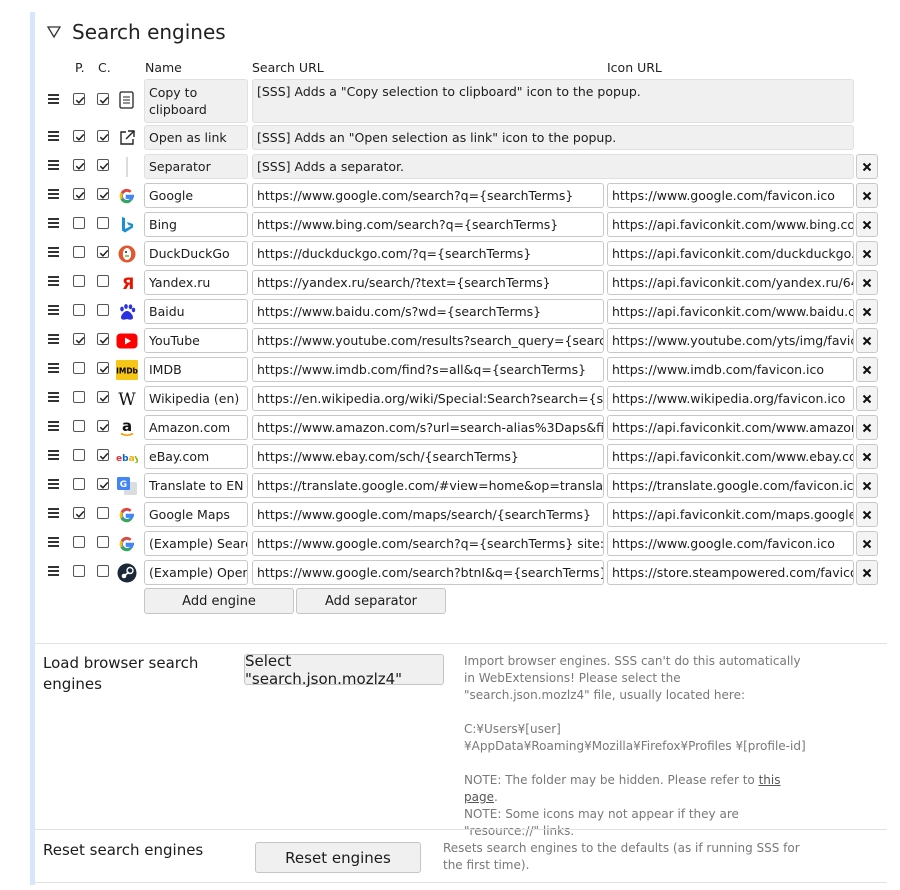  Describe the element at coordinates (730, 485) in the screenshot. I see `icon-url-field: https://translate.google.com/favicon.ico` at that location.